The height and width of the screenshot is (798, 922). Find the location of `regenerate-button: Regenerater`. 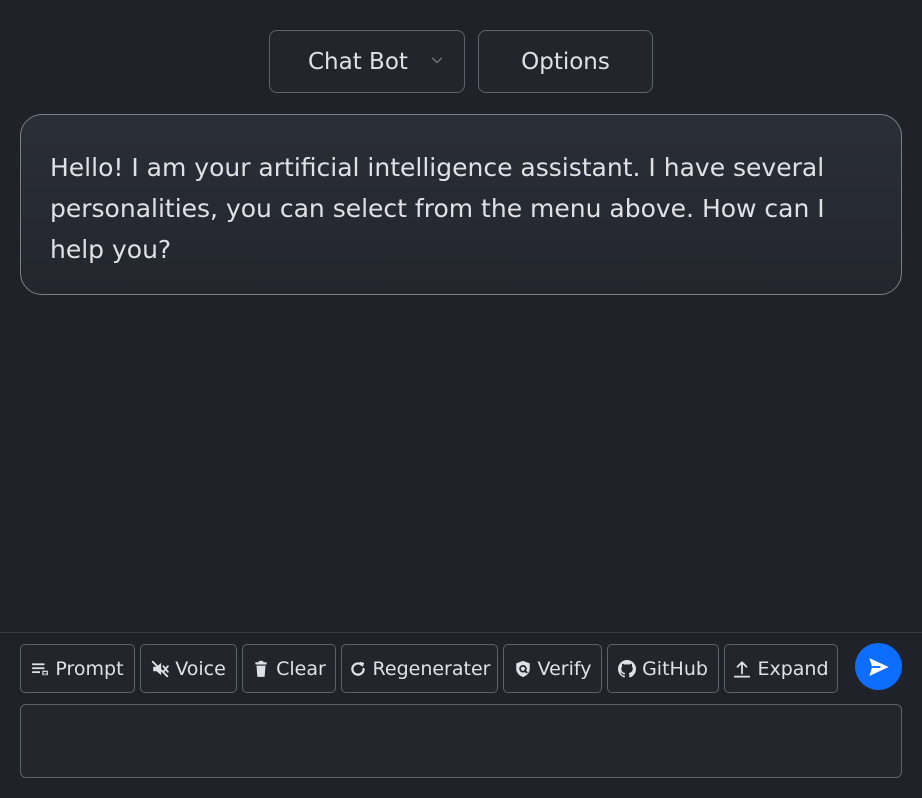

regenerate-button: Regenerater is located at coordinates (419, 668).